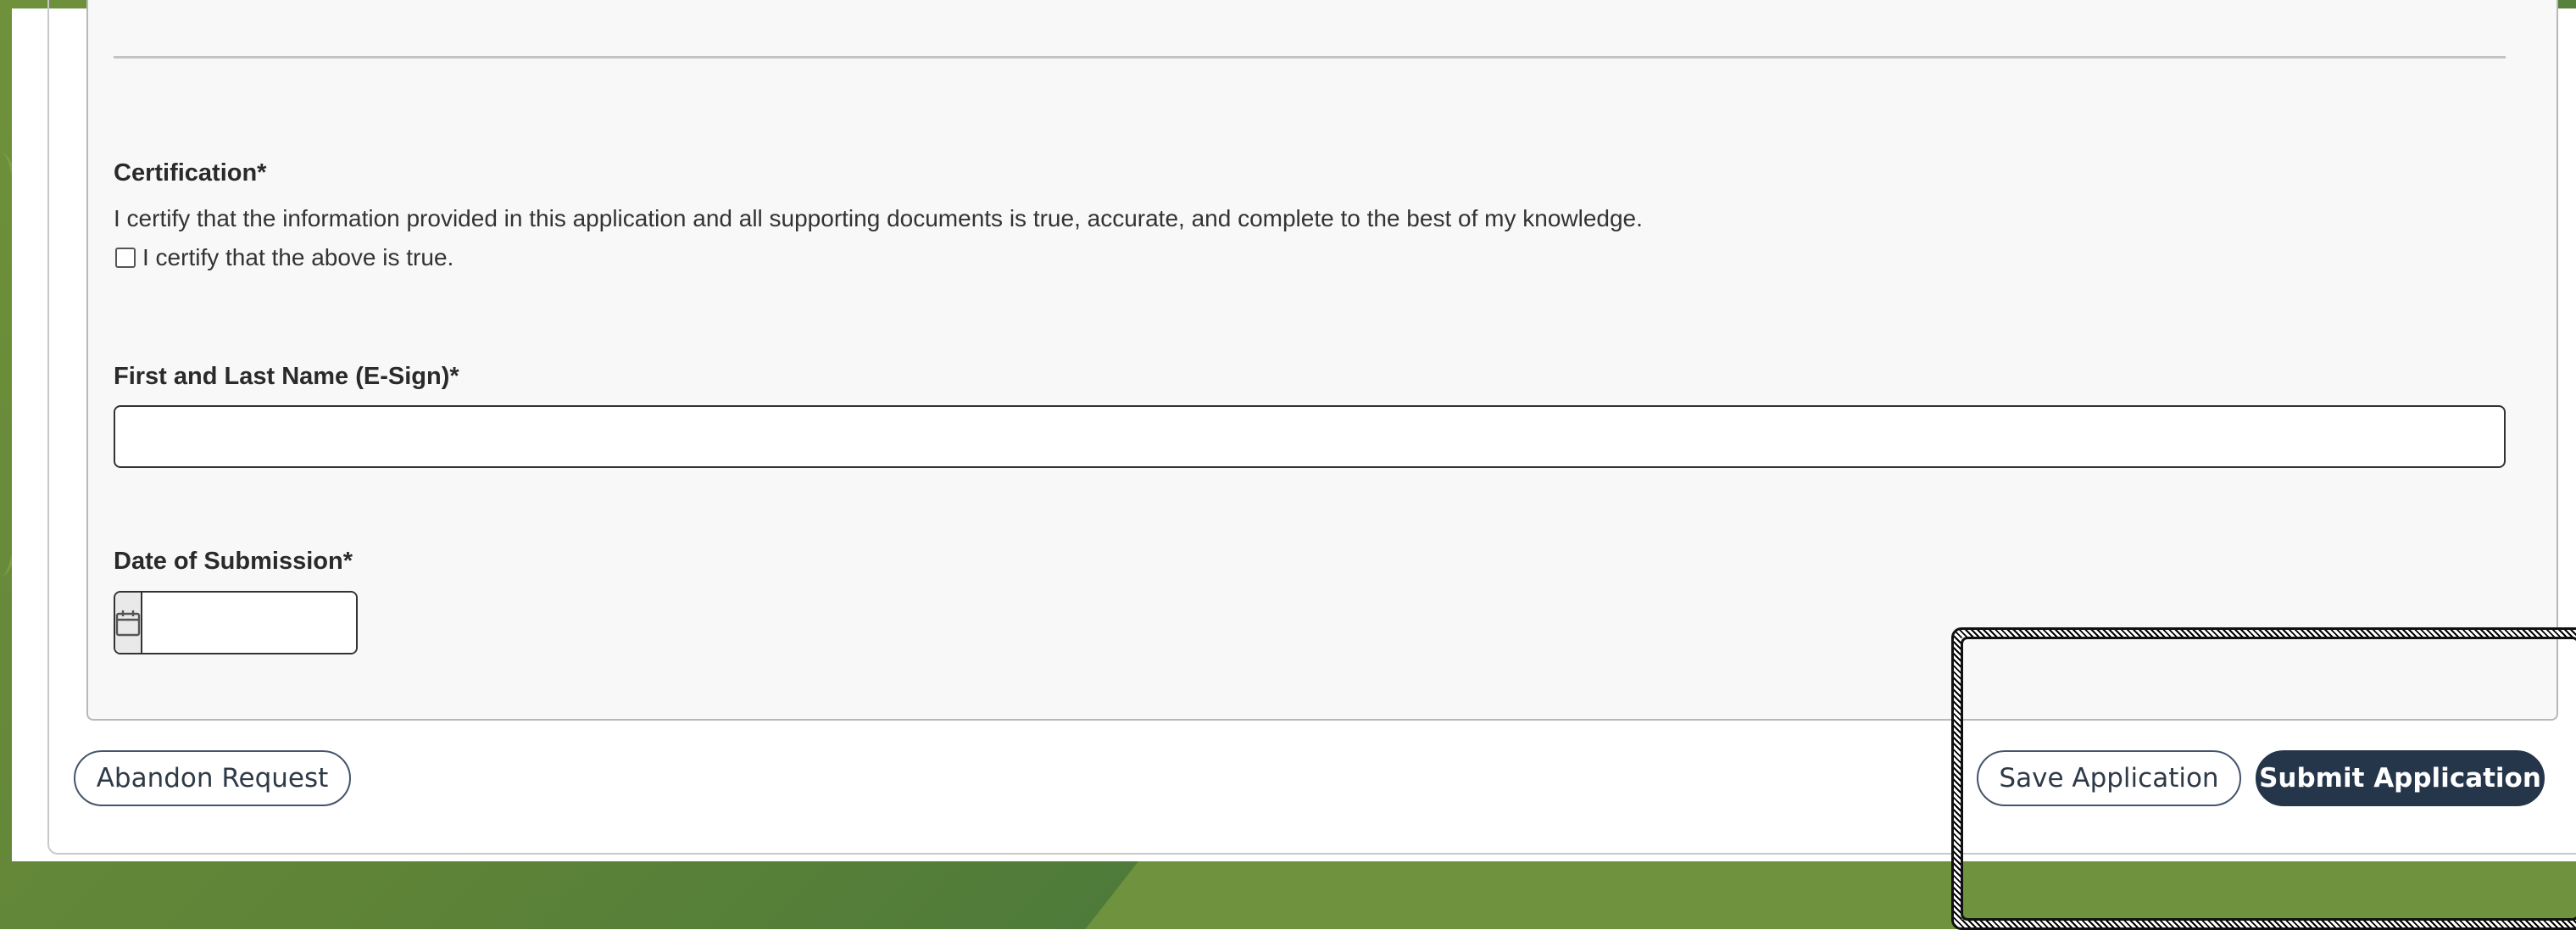  What do you see at coordinates (125, 258) in the screenshot?
I see `certify-checkbox` at bounding box center [125, 258].